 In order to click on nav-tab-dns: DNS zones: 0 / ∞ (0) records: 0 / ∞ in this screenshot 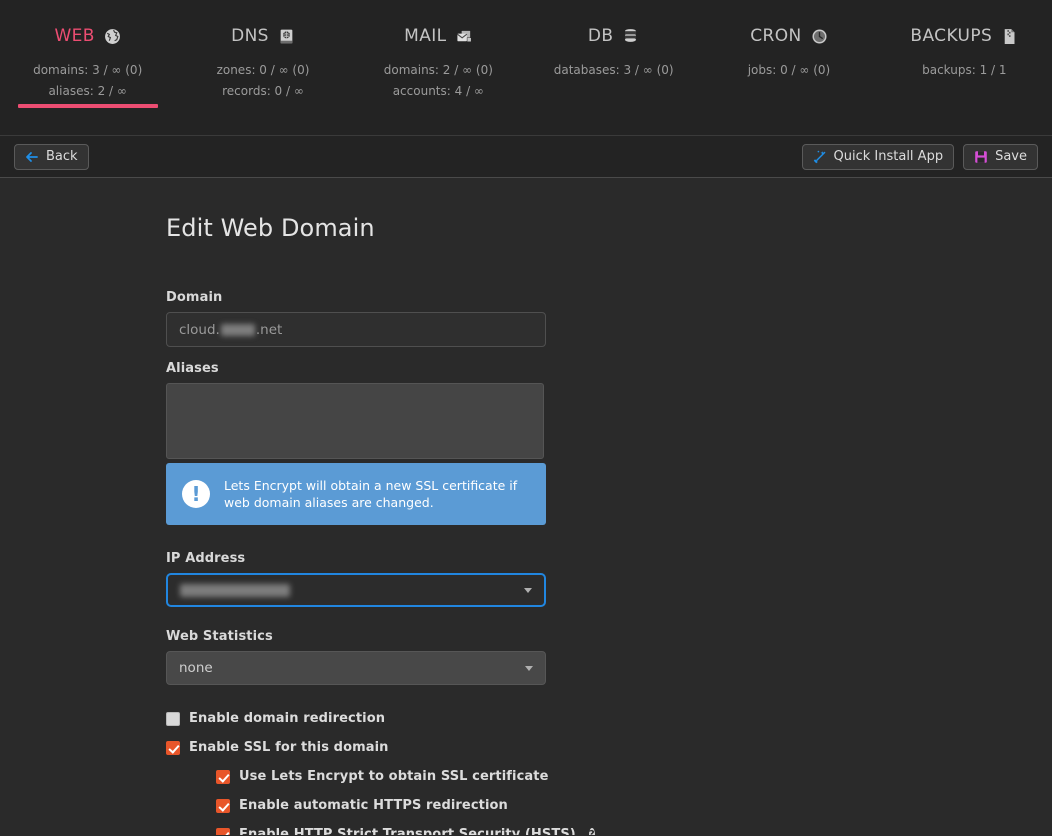, I will do `click(262, 65)`.